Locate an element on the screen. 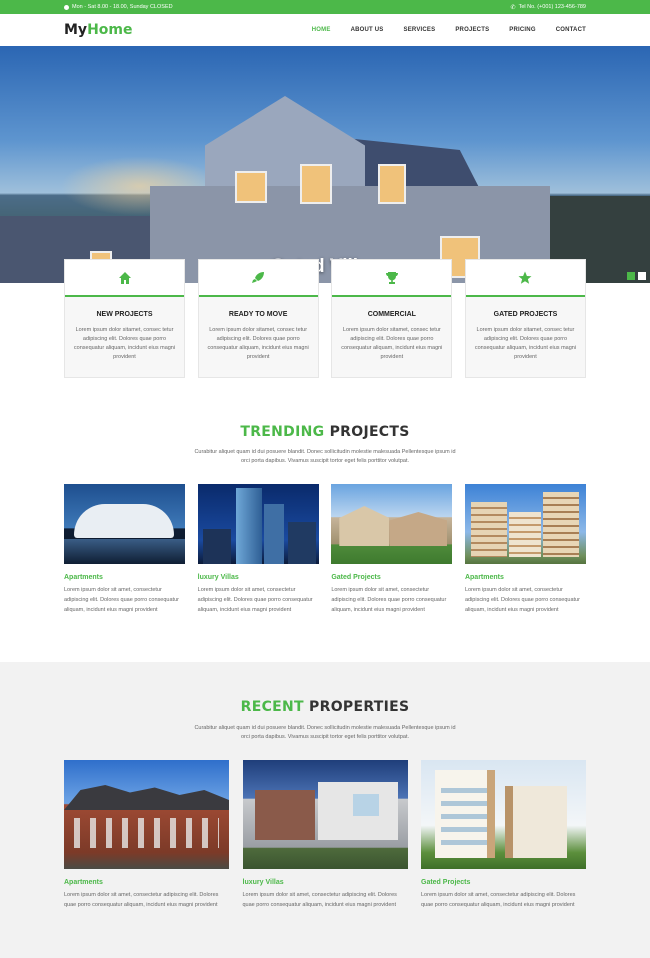 This screenshot has width=650, height=958. brick-house-windows is located at coordinates (146, 833).